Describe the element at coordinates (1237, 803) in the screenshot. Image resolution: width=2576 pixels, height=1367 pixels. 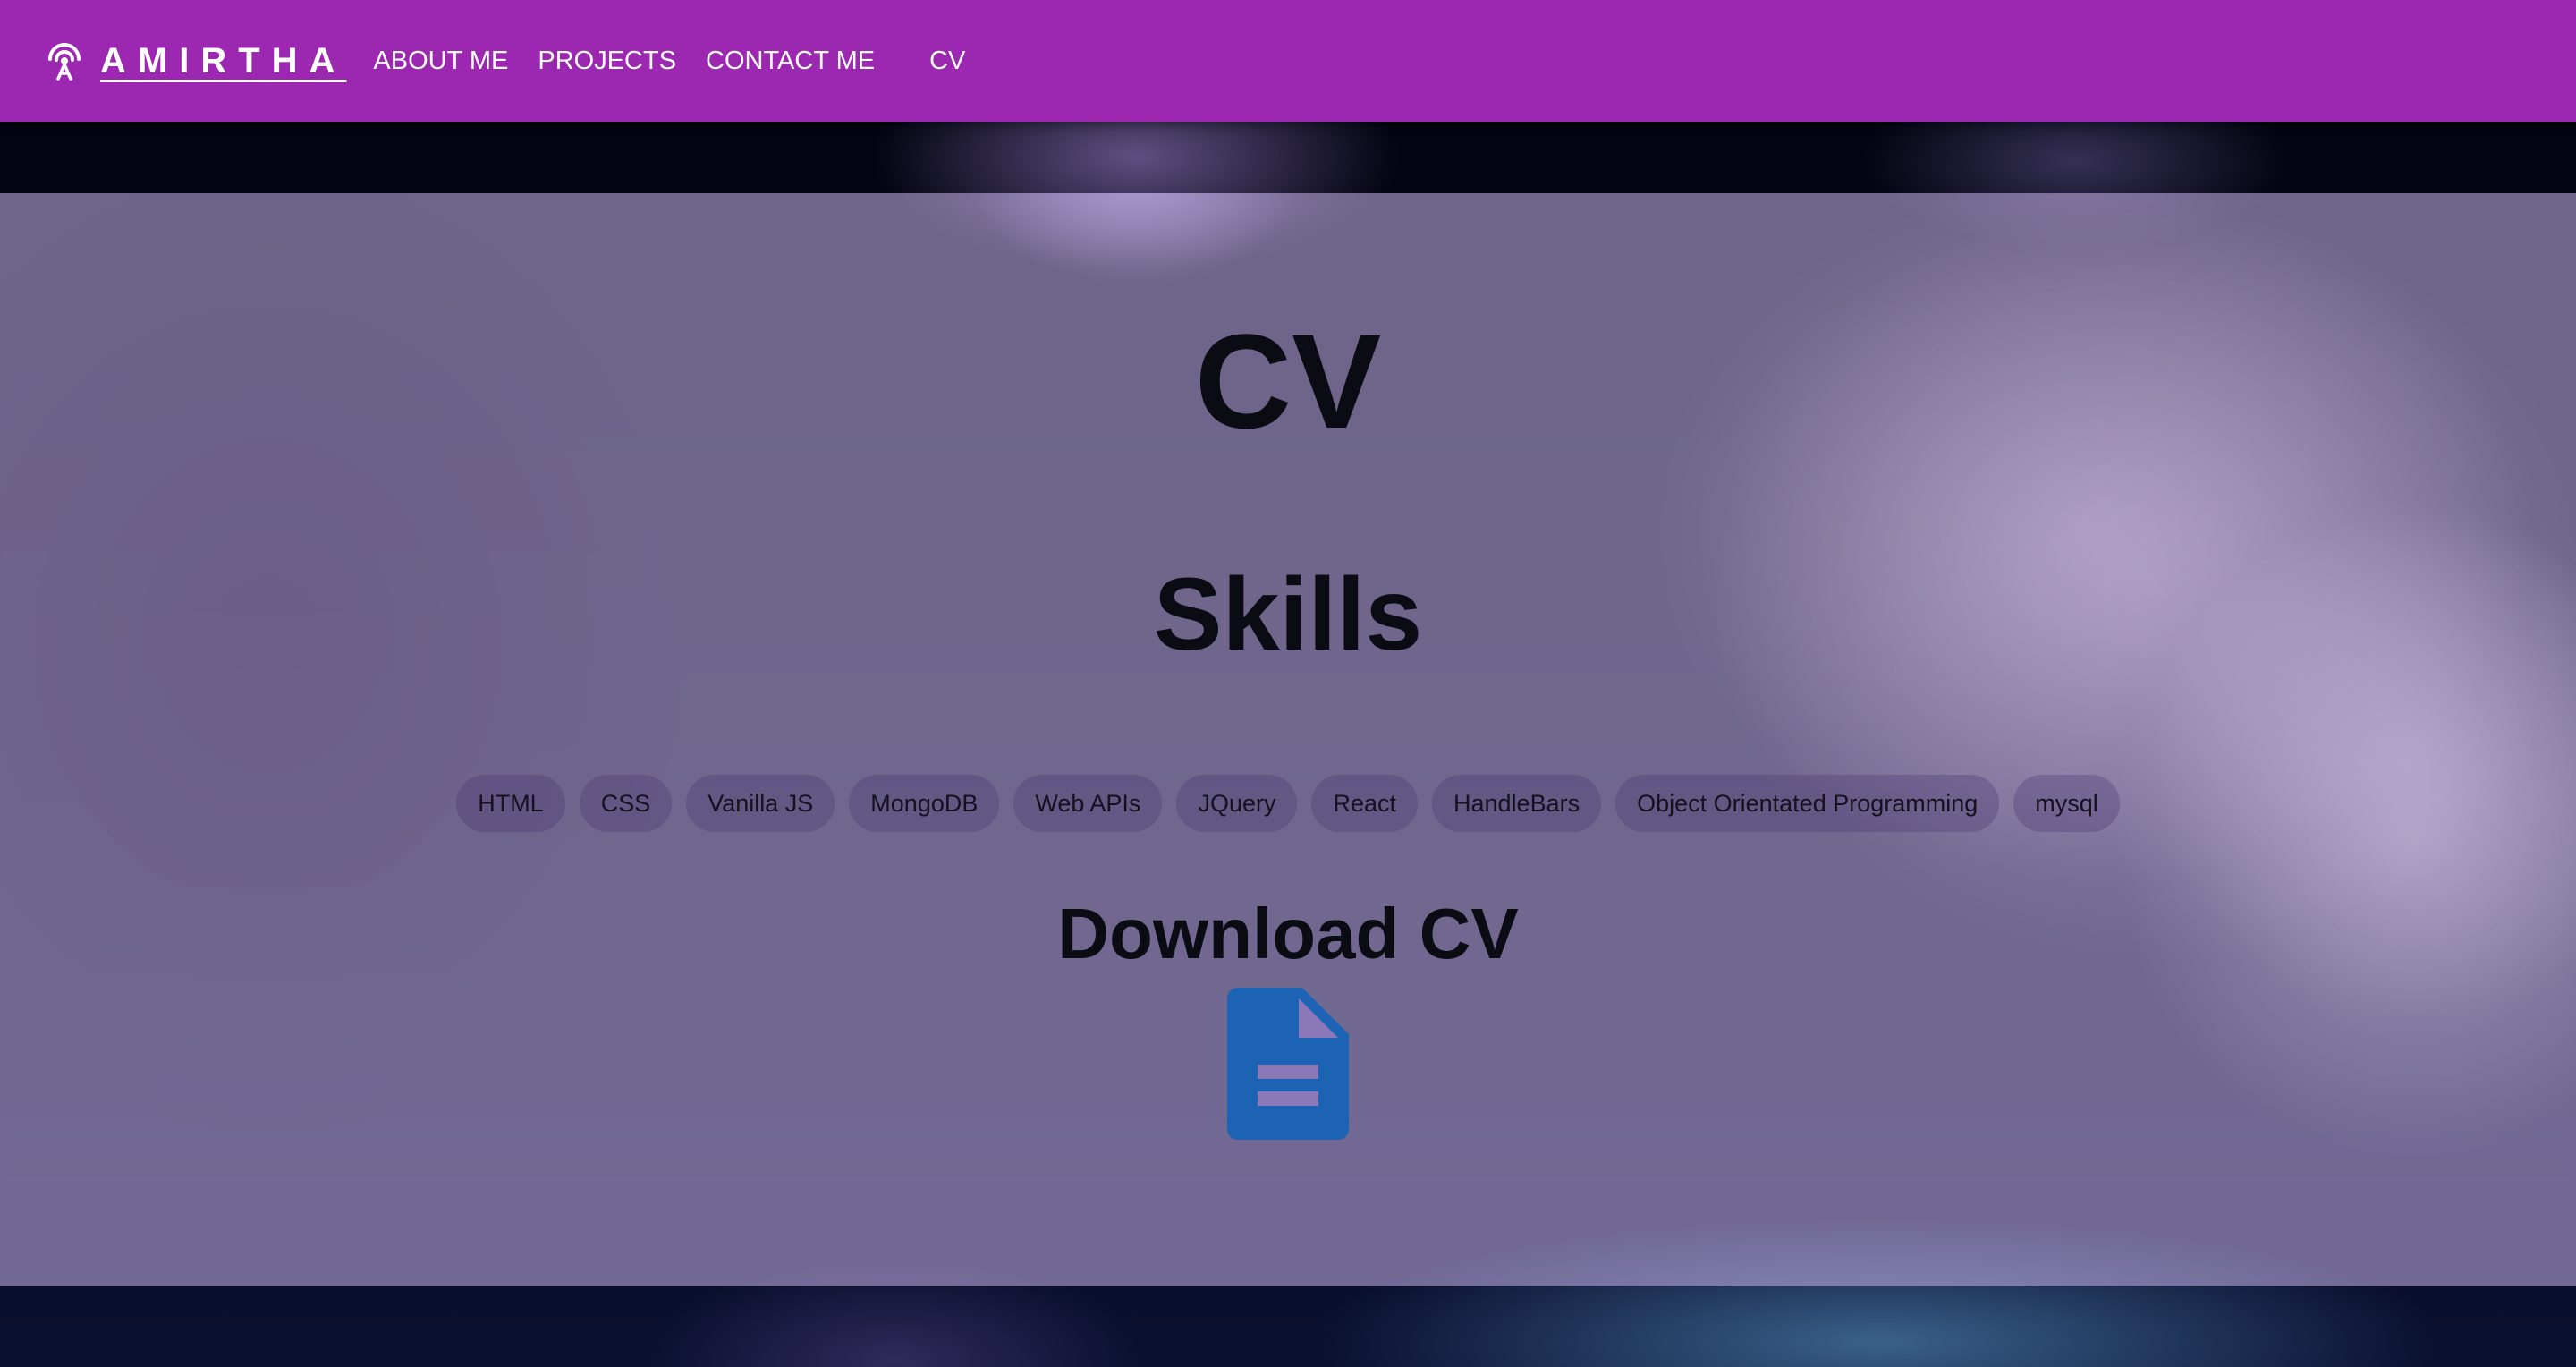
I see `skill-chip: JQuery` at that location.